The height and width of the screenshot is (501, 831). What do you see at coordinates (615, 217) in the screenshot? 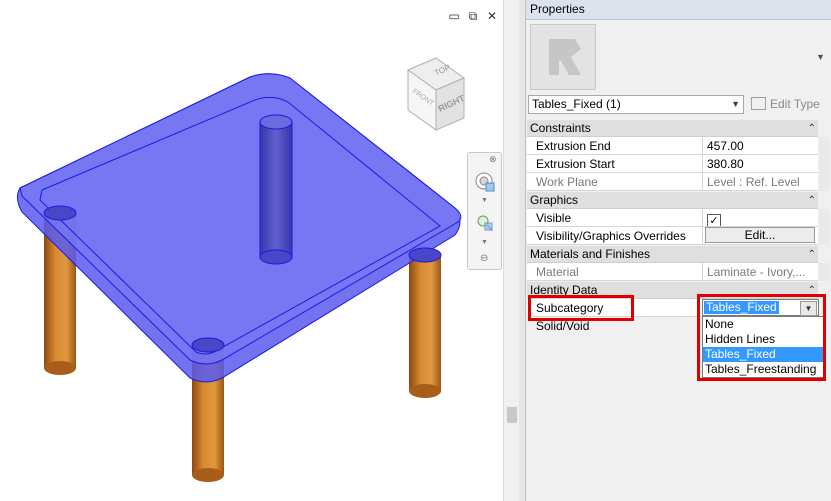
I see `property-label: Visible` at bounding box center [615, 217].